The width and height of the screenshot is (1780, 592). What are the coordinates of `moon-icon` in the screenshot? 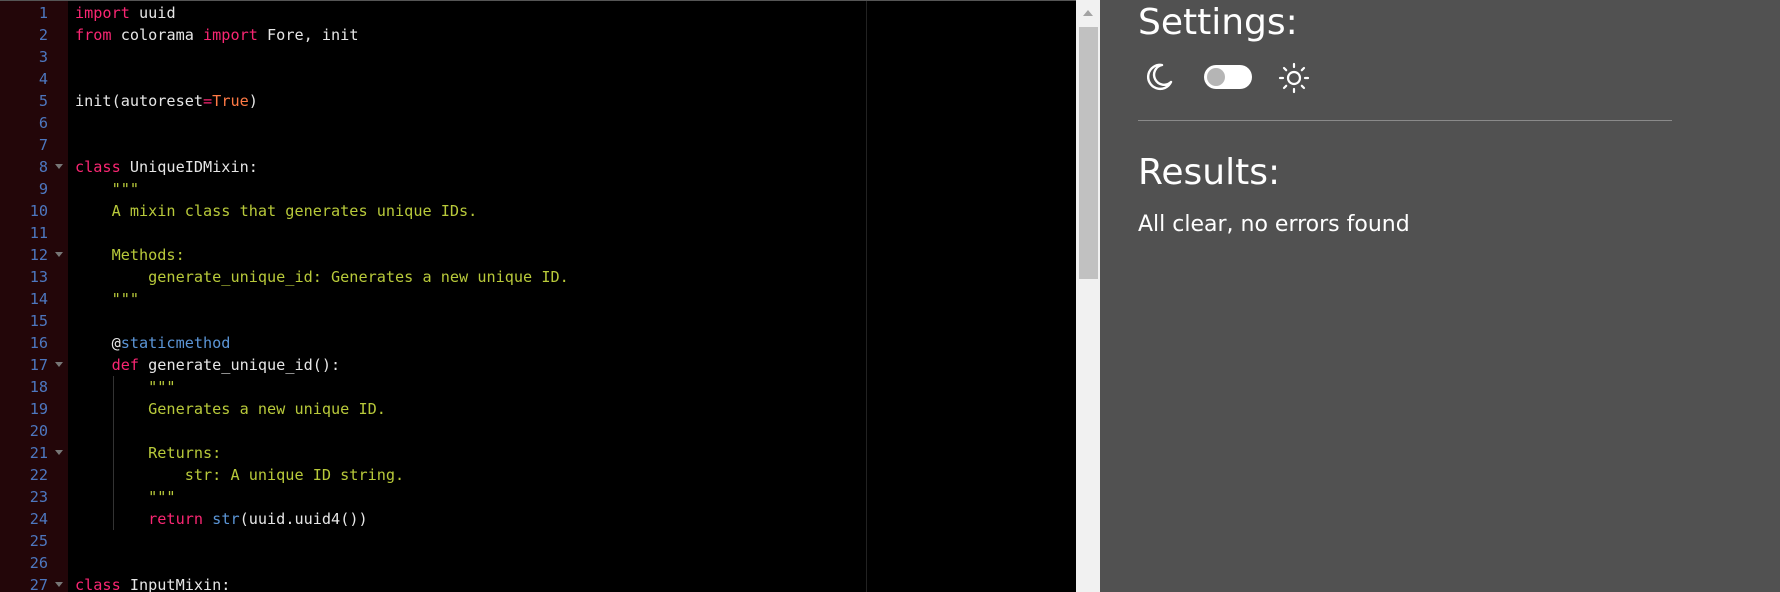 It's located at (1160, 77).